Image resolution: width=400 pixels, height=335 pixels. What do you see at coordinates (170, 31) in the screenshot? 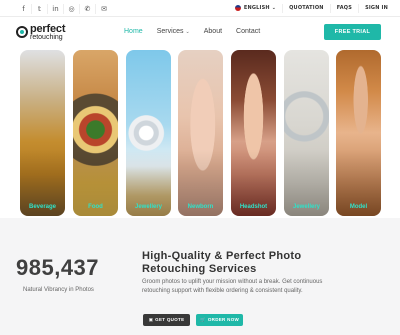
I see `nav-item-services-label: Services` at bounding box center [170, 31].